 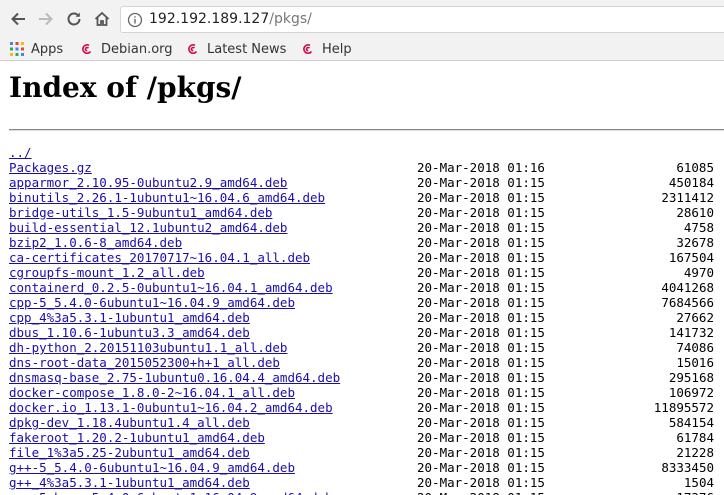 I want to click on file-size: 295168, so click(x=691, y=377).